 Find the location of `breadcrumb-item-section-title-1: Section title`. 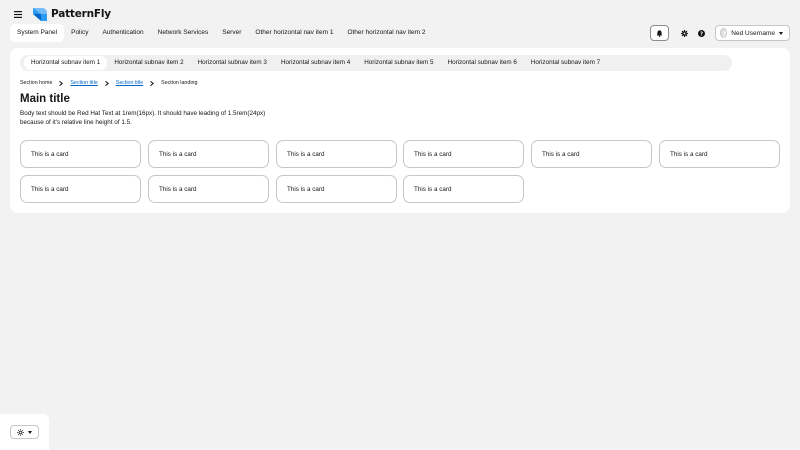

breadcrumb-item-section-title-1: Section title is located at coordinates (83, 83).